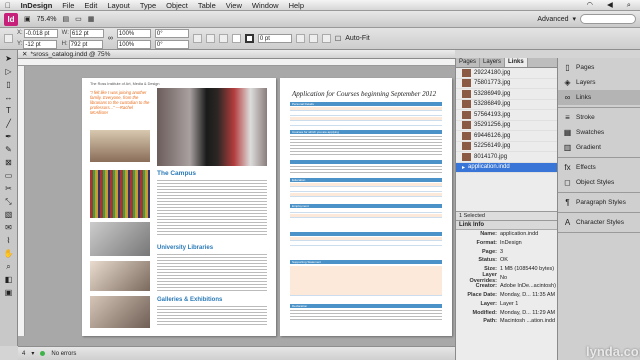  What do you see at coordinates (37, 44) in the screenshot?
I see `y-position-field: Y: -12 pt` at bounding box center [37, 44].